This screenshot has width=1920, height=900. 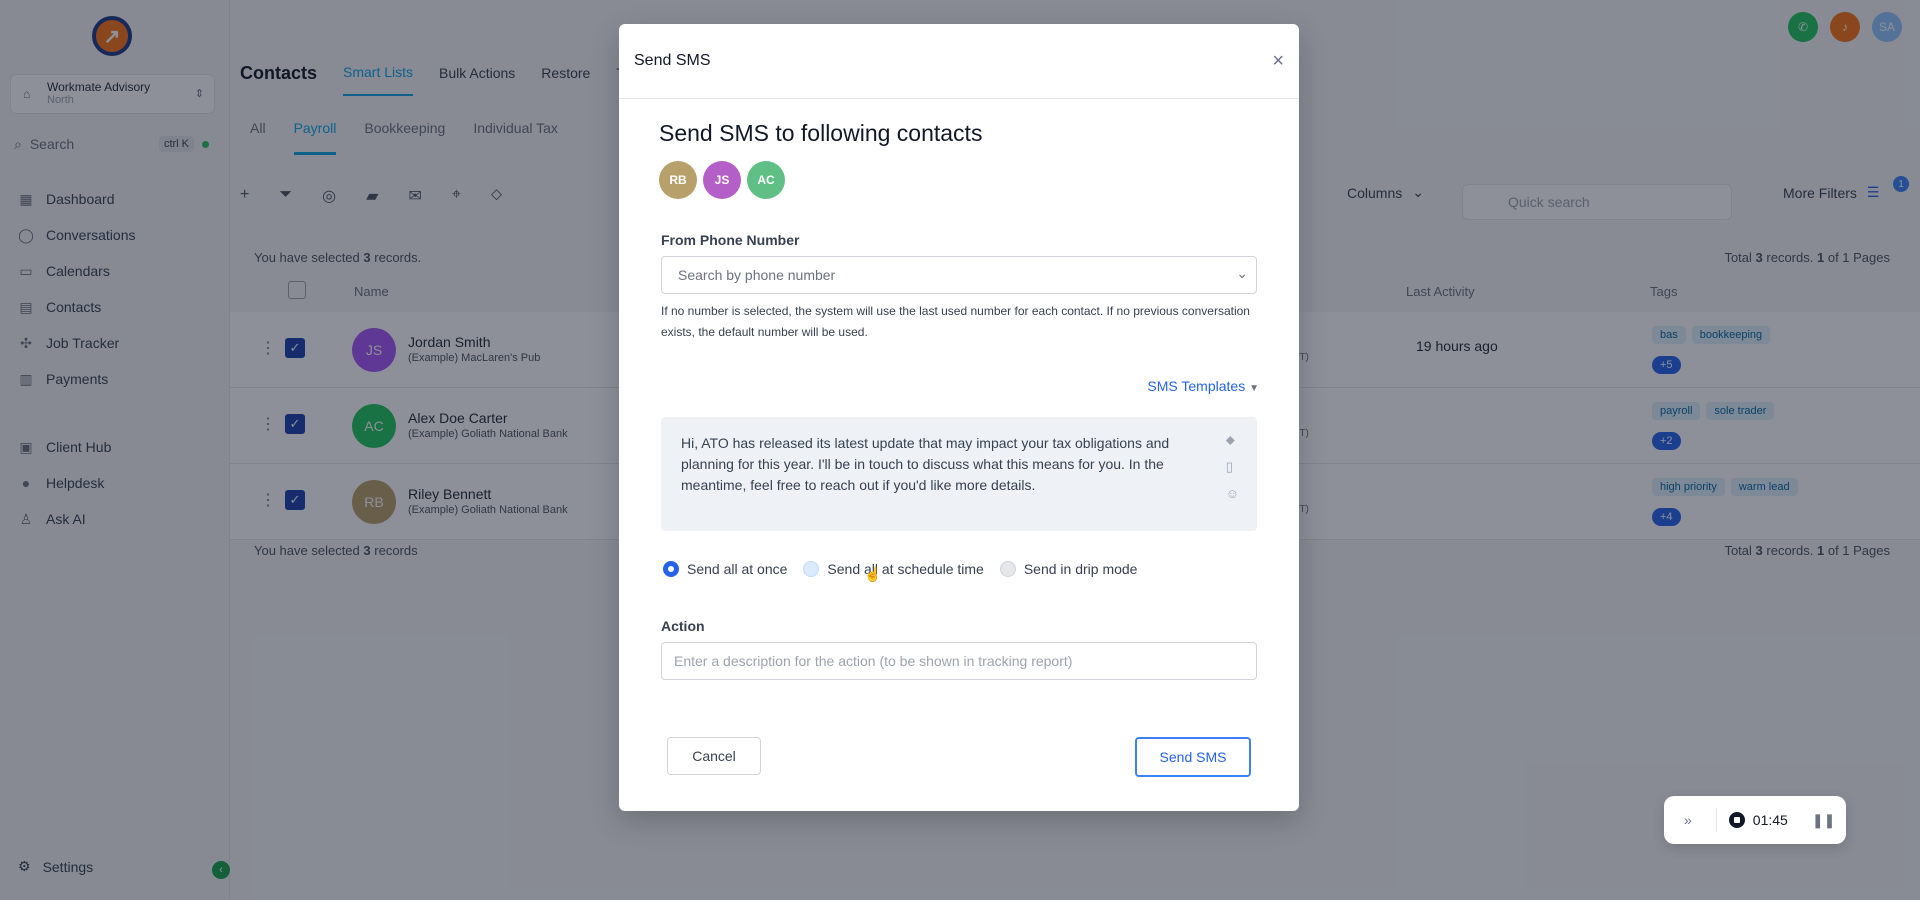 What do you see at coordinates (1080, 569) in the screenshot?
I see `radio-label: Send in drip mode` at bounding box center [1080, 569].